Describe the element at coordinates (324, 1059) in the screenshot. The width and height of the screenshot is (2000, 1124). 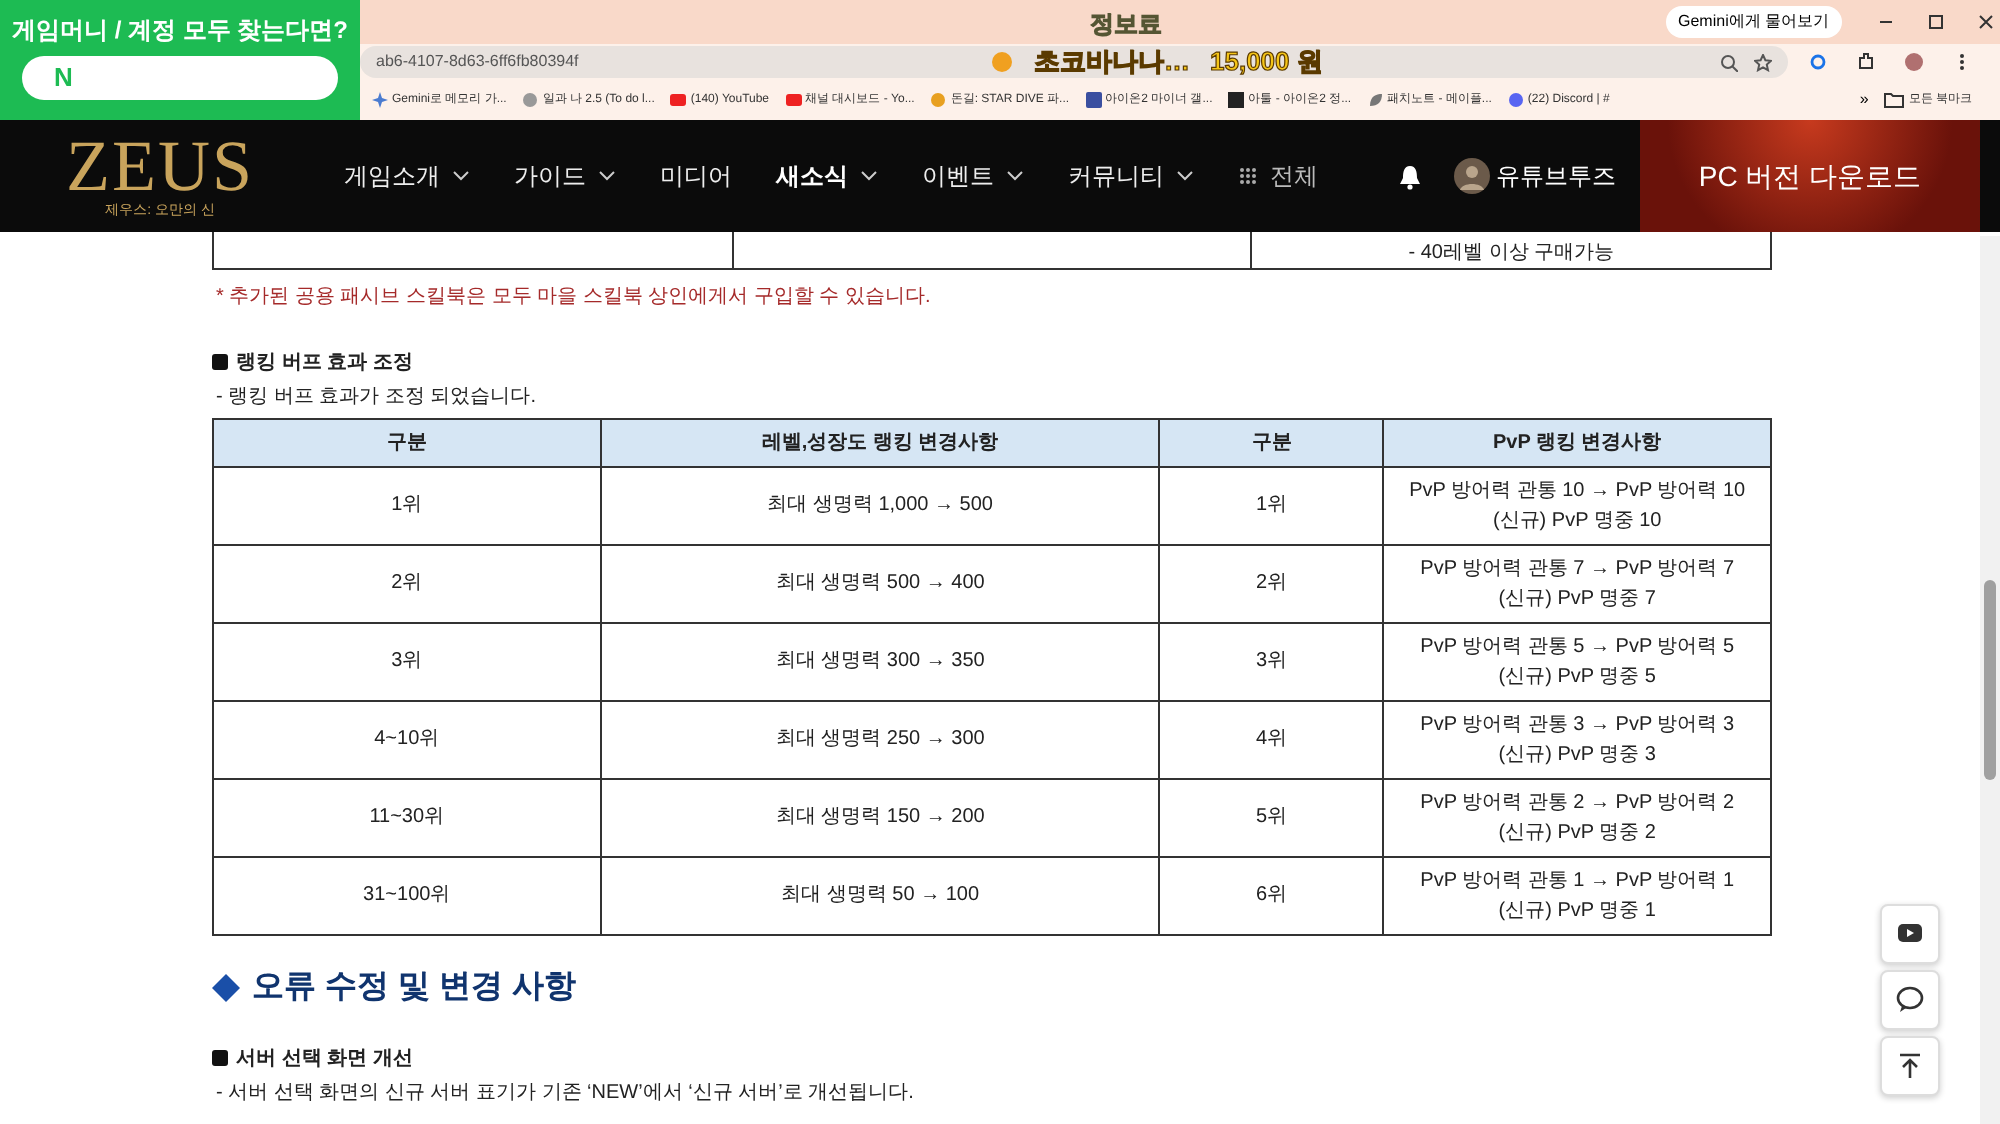
I see `section-heading: 서버 선택 화면 개선` at that location.